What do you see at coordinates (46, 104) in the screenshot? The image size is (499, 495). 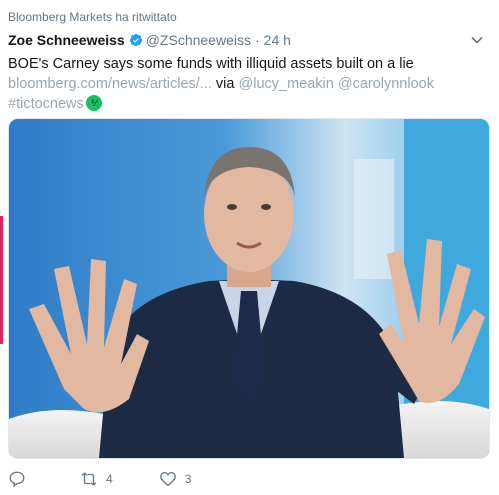 I see `hashtag-link: #tictocnews` at bounding box center [46, 104].